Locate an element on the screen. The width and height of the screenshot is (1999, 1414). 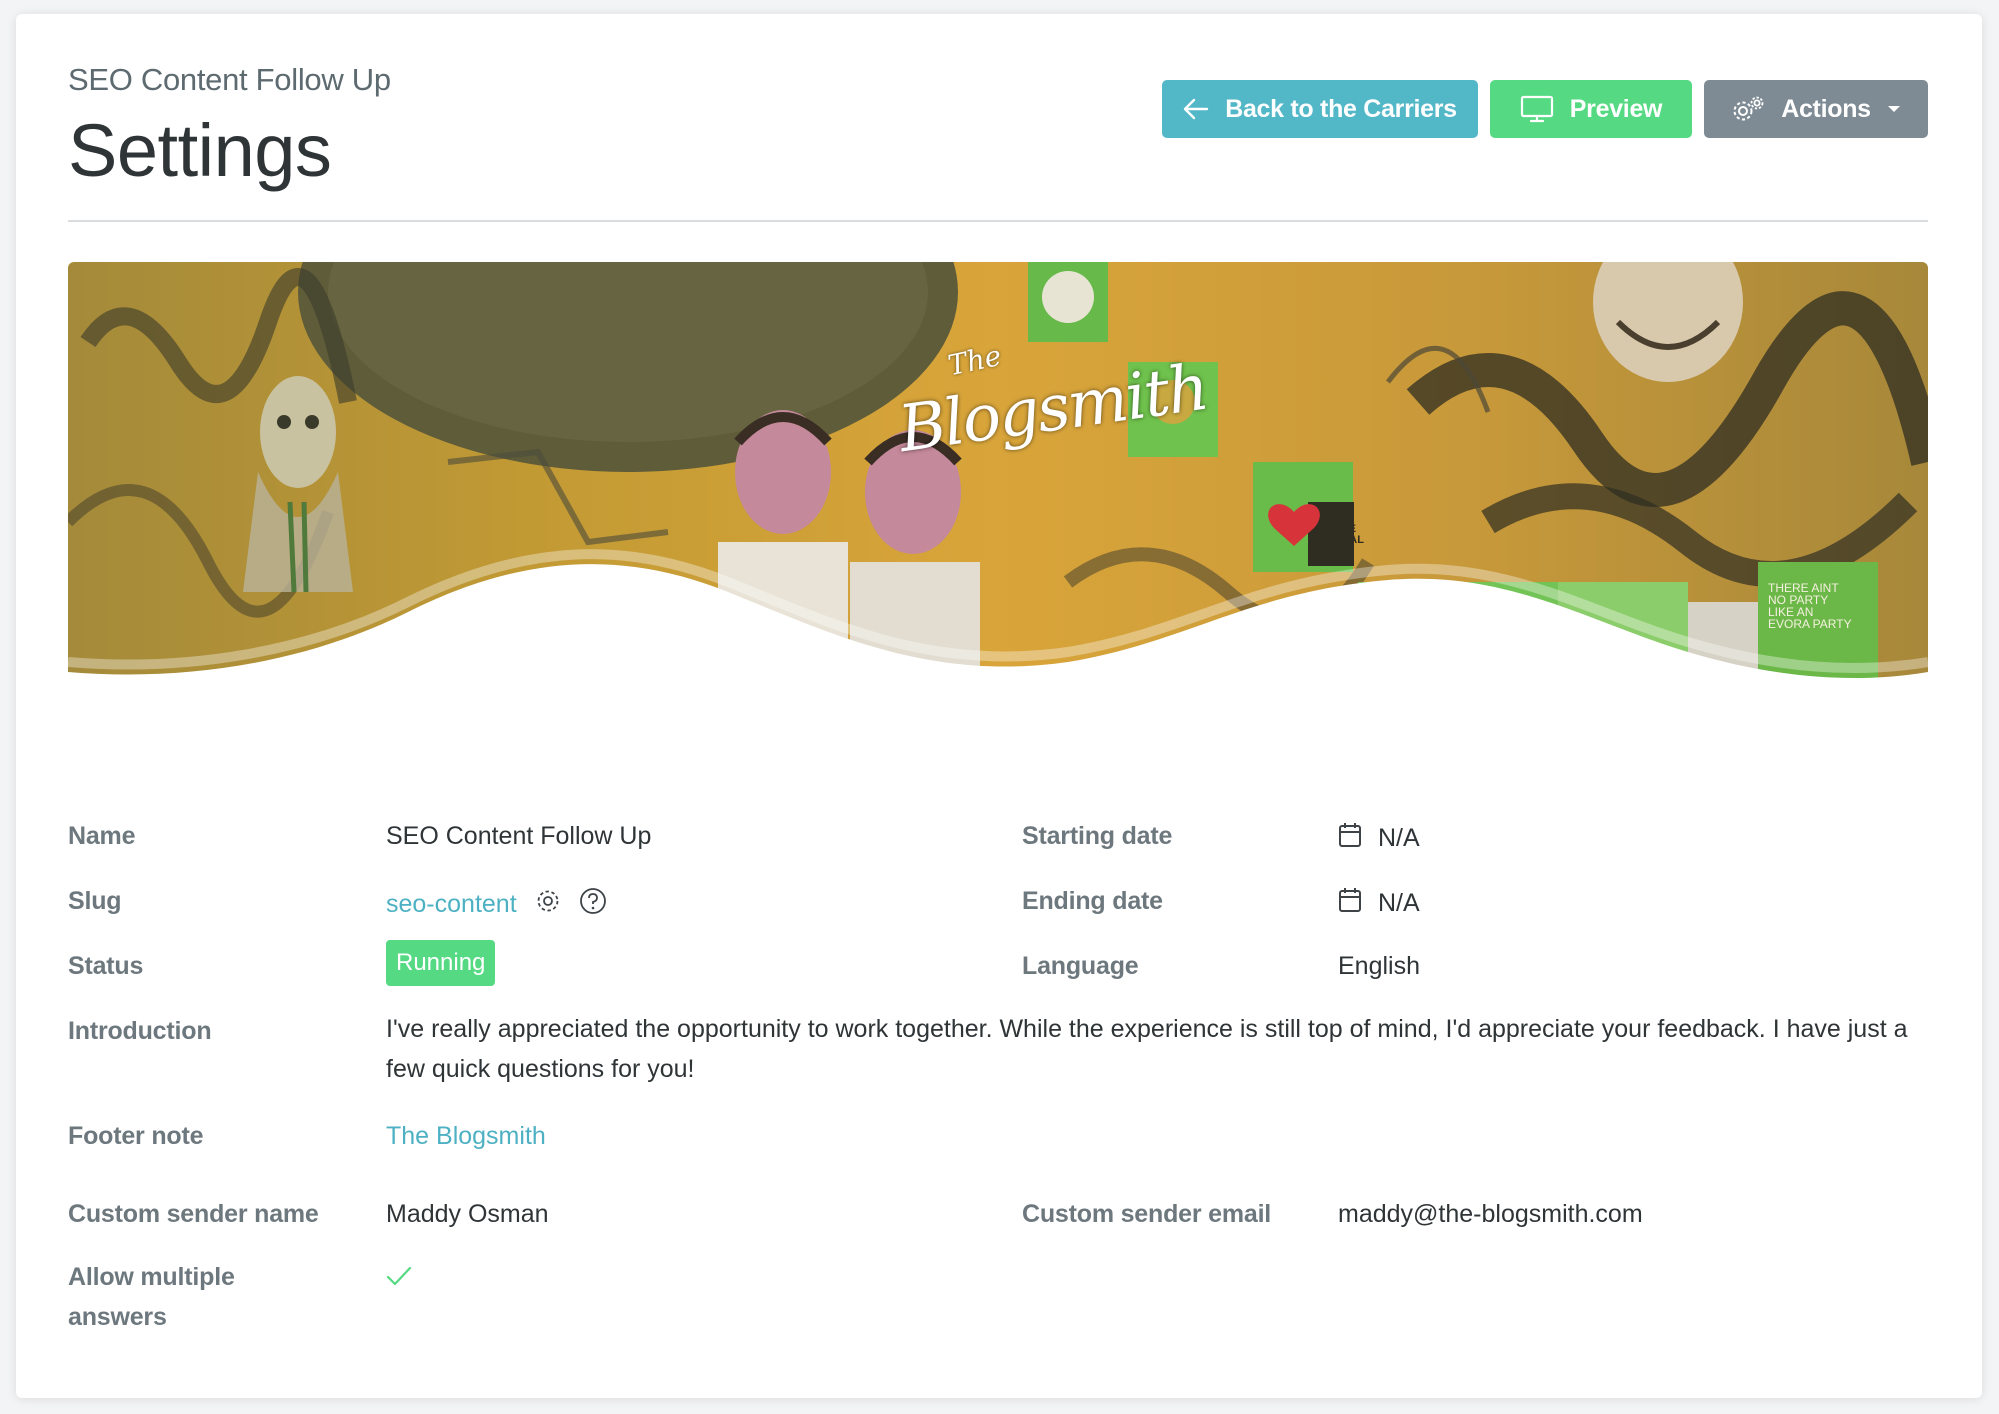
allow-multiple-answers-label: Allow multiple answers is located at coordinates (151, 1297).